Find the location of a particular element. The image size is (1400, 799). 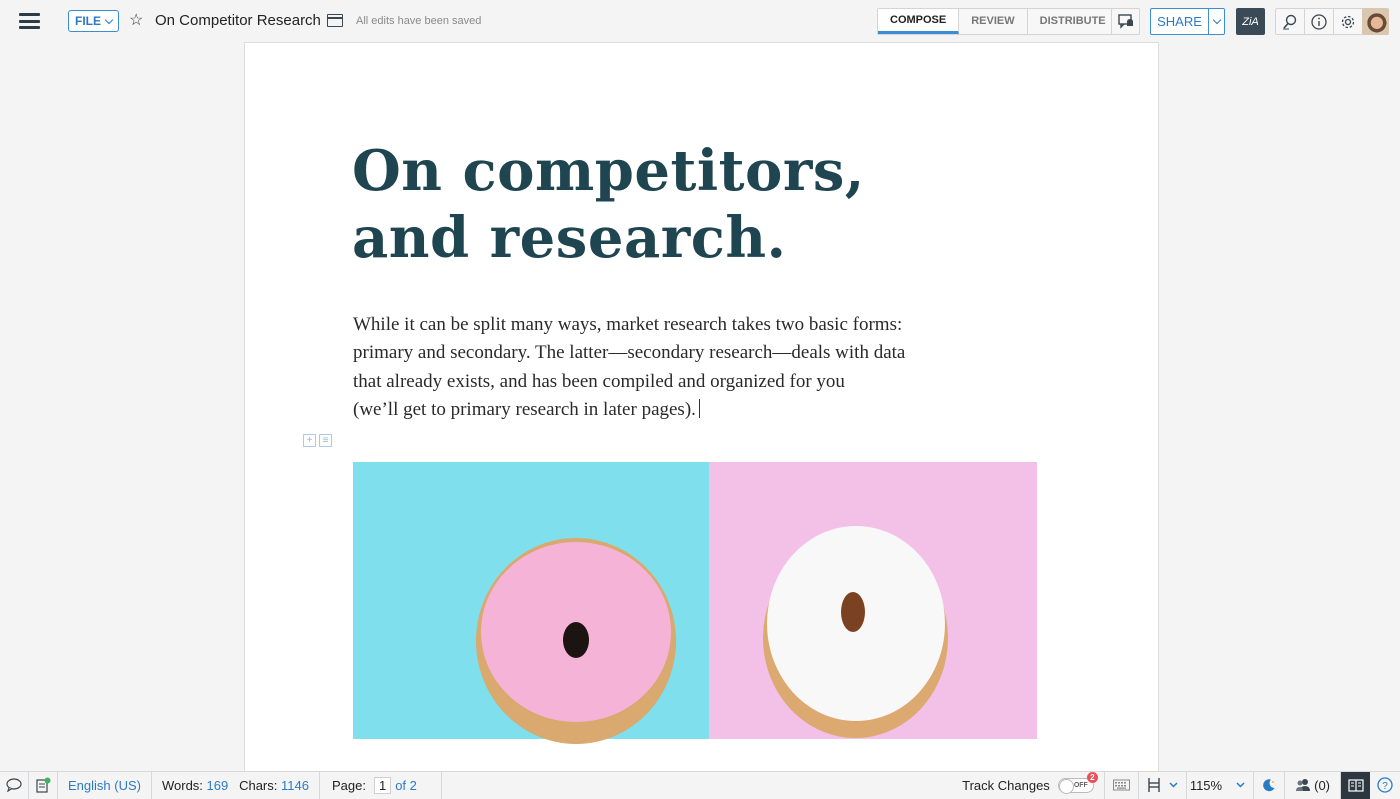

night-mode-button is located at coordinates (1270, 785).